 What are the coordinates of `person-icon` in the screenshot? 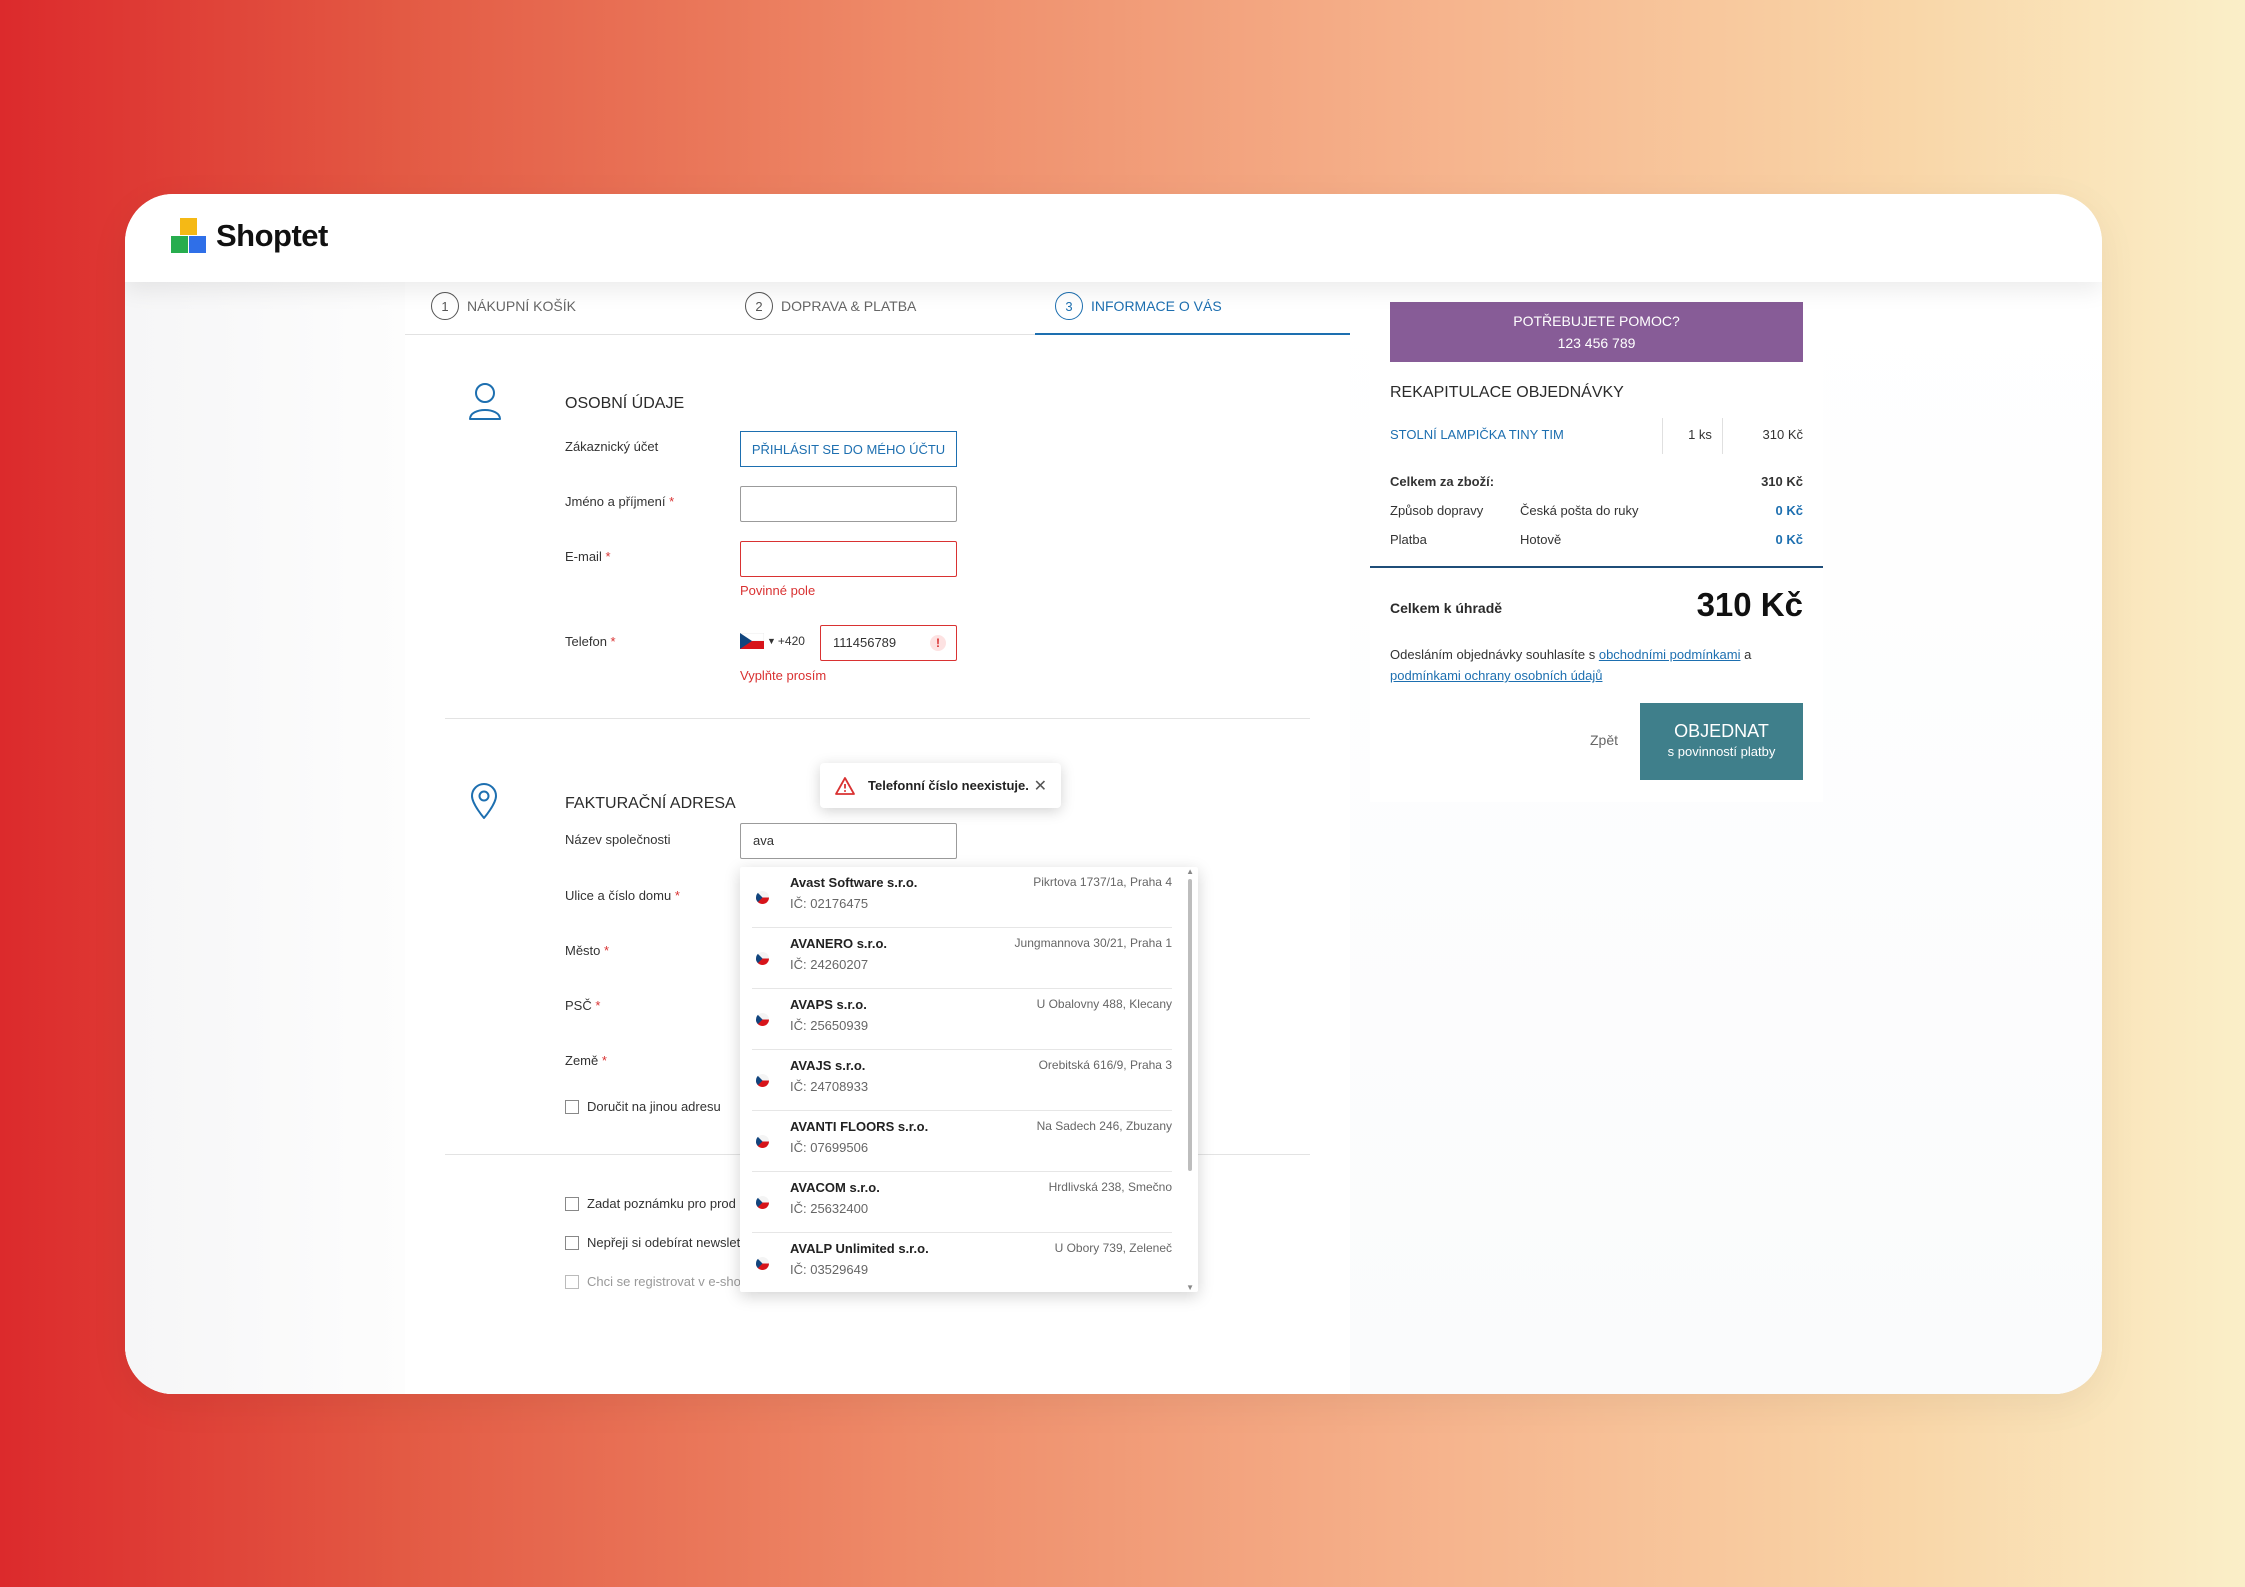 It's located at (485, 401).